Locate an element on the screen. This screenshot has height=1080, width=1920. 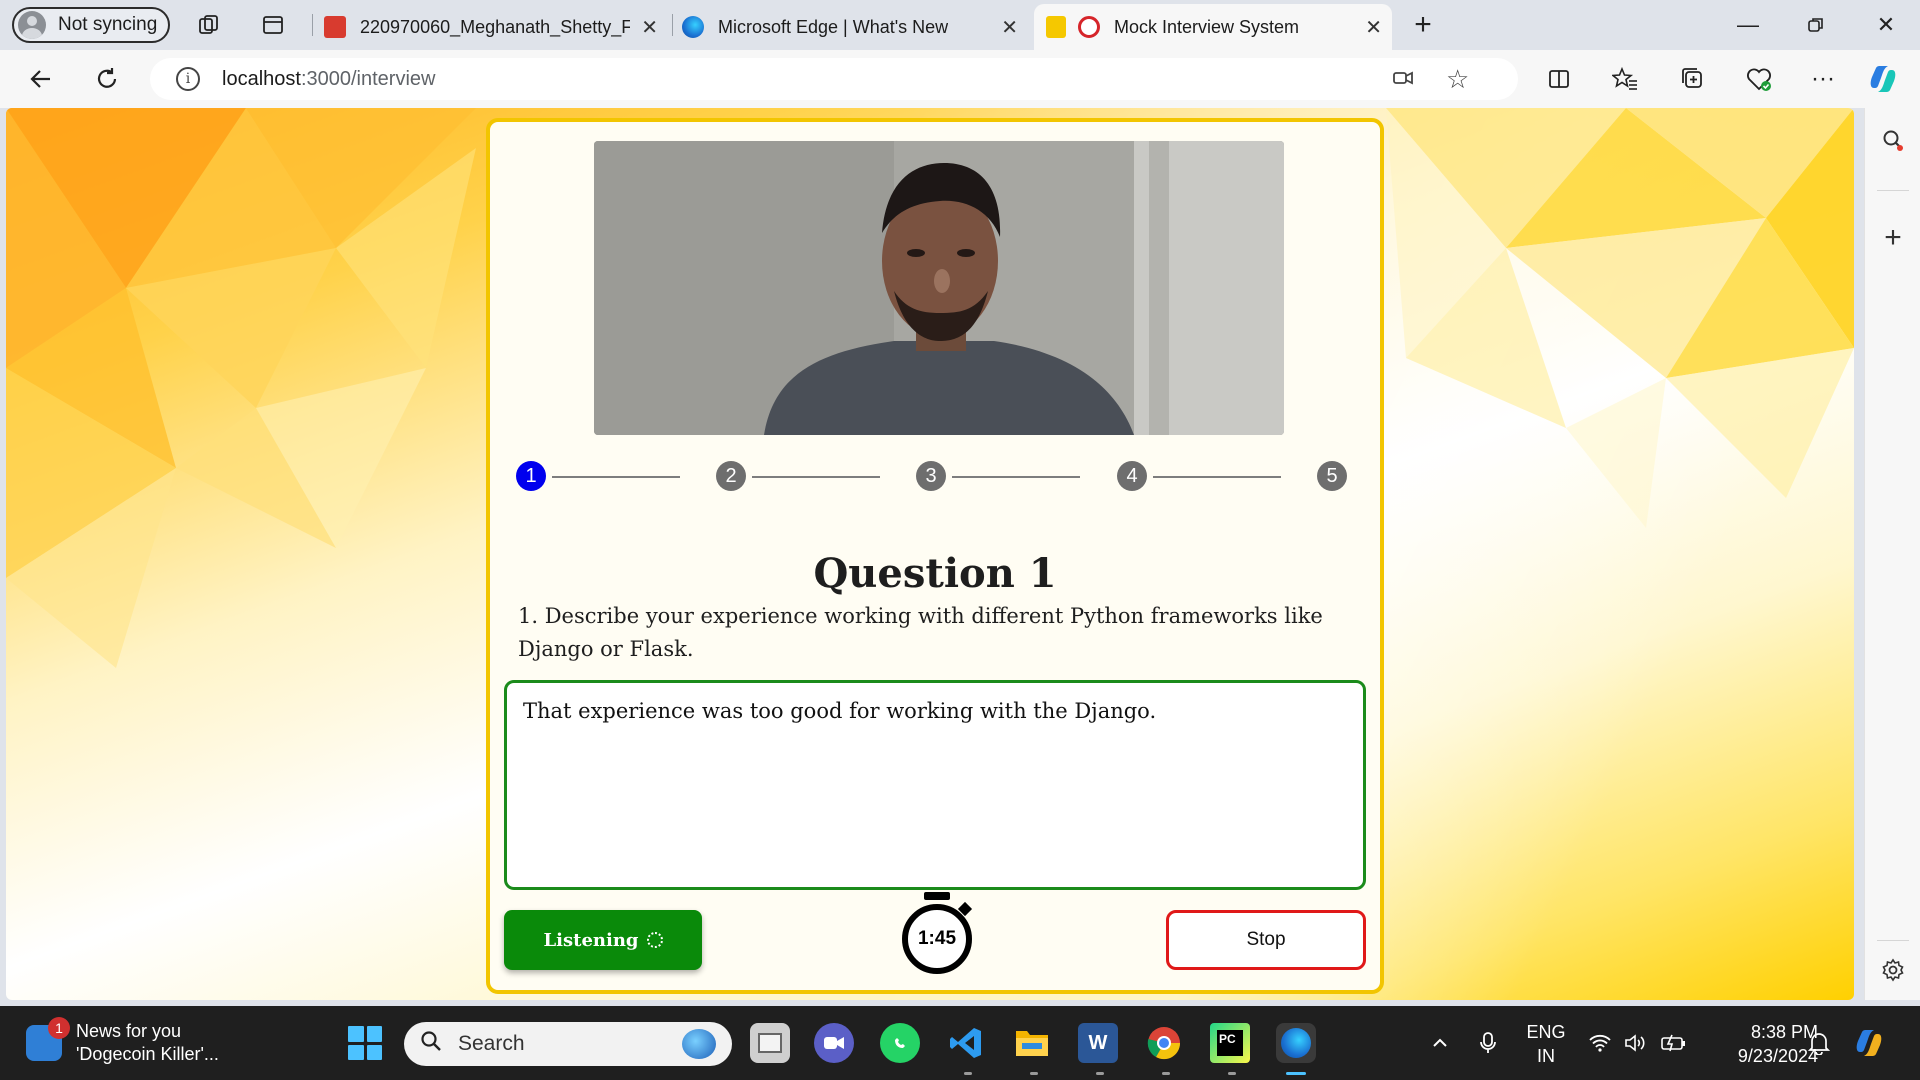
start-button is located at coordinates (365, 1043).